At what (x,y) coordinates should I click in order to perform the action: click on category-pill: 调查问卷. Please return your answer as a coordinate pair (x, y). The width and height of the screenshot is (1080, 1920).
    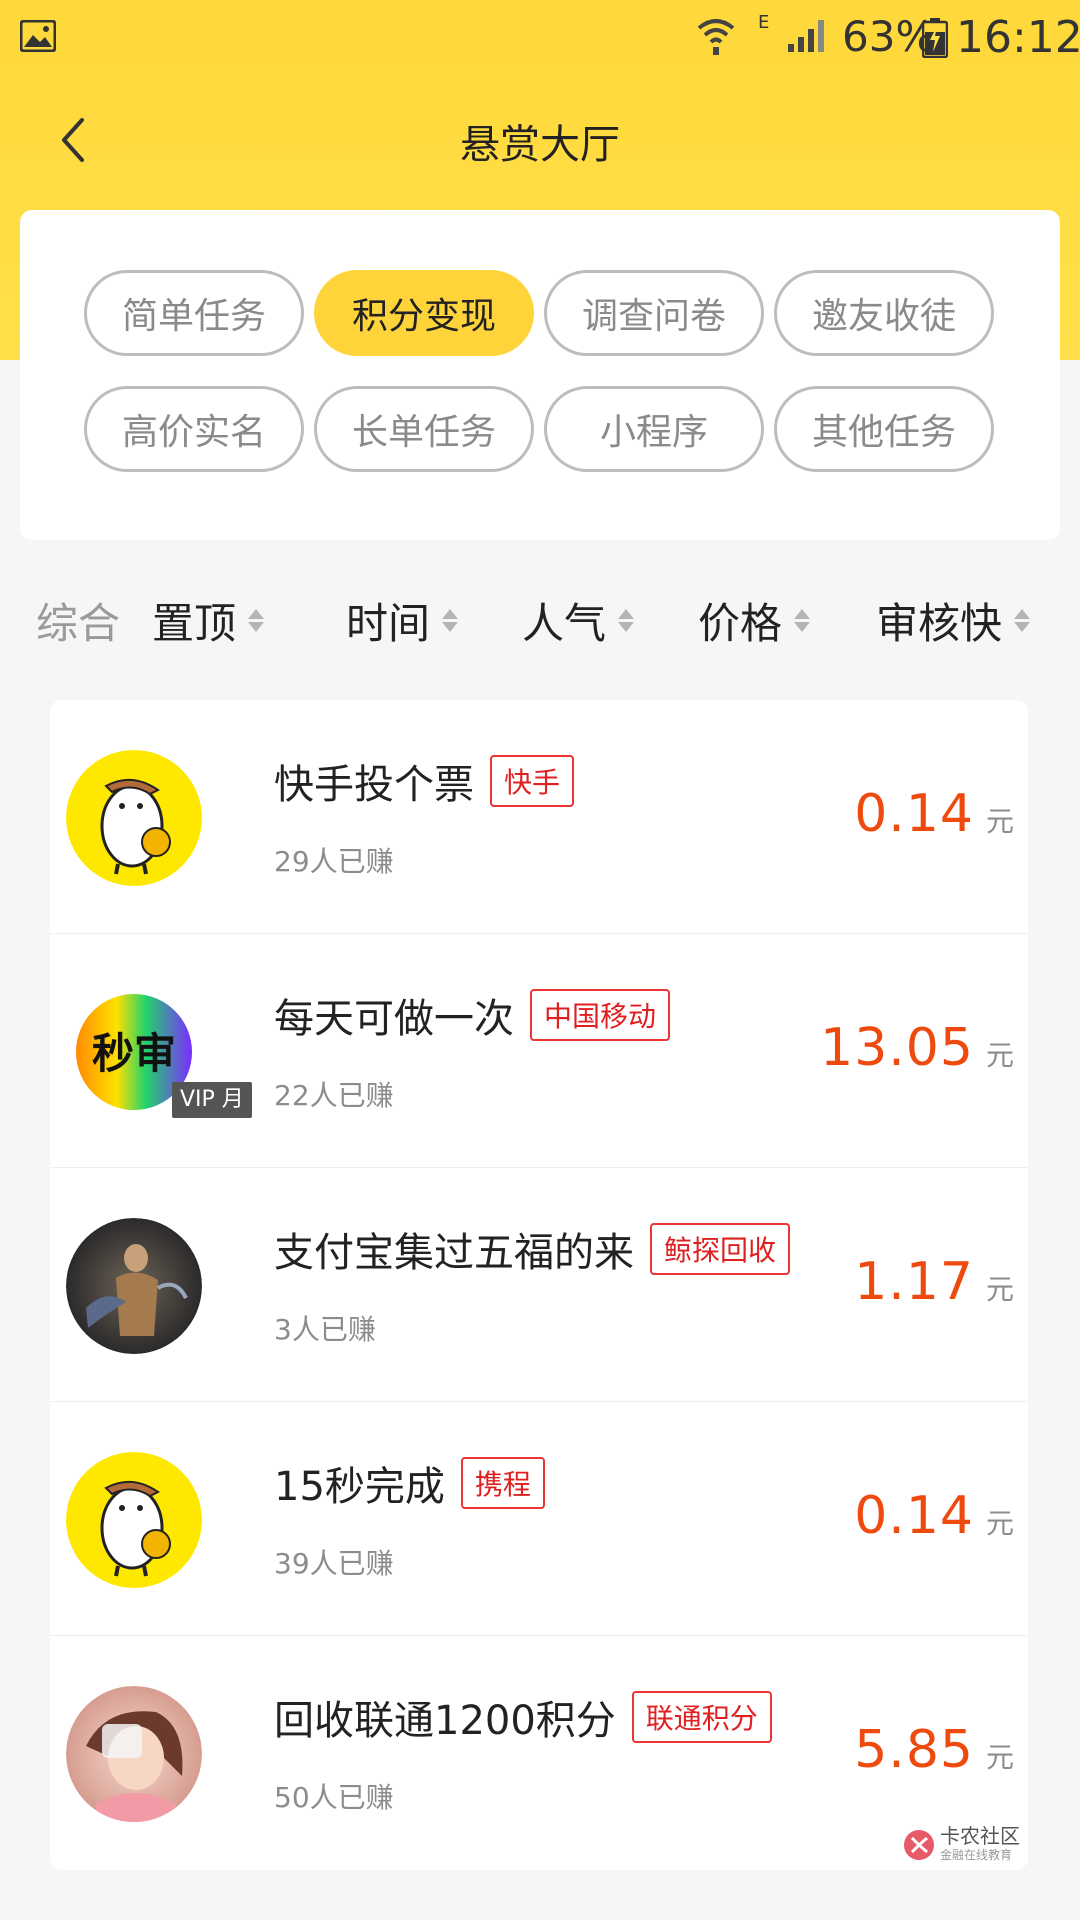
    Looking at the image, I should click on (654, 313).